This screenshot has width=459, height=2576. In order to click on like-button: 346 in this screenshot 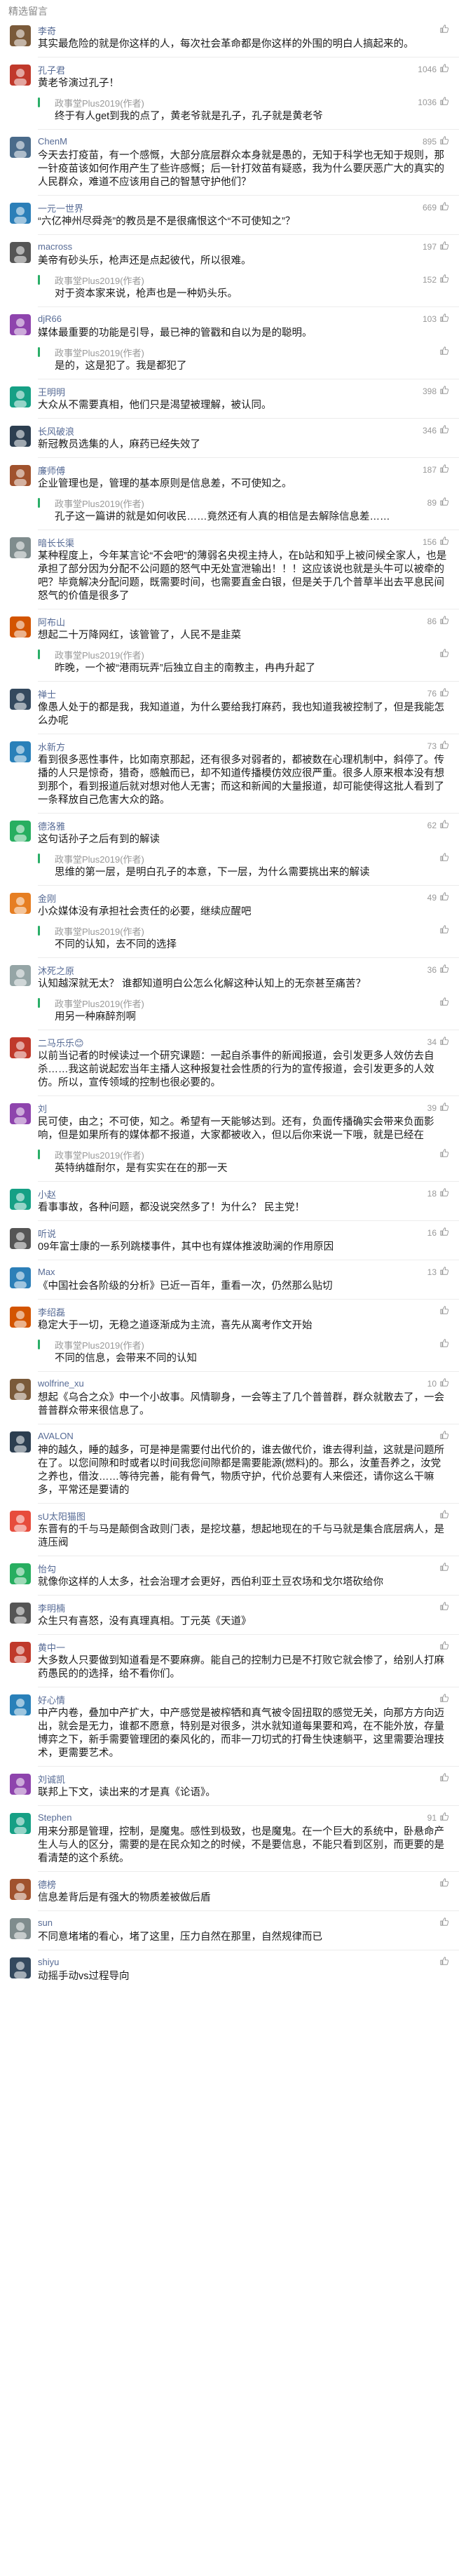, I will do `click(436, 430)`.